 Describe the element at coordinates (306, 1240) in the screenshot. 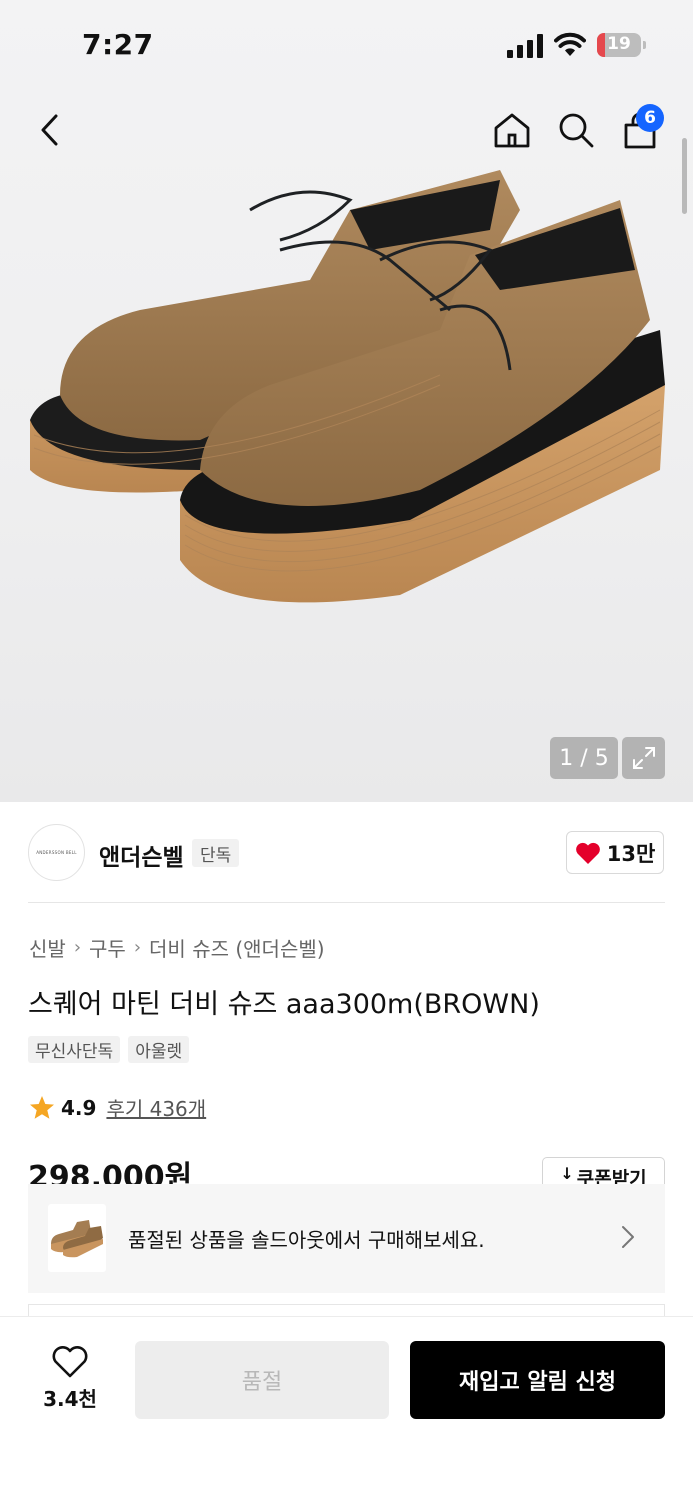

I see `soldout-banner-message: 품절된 상품을 솔드아웃에서 구매해보세요.` at that location.